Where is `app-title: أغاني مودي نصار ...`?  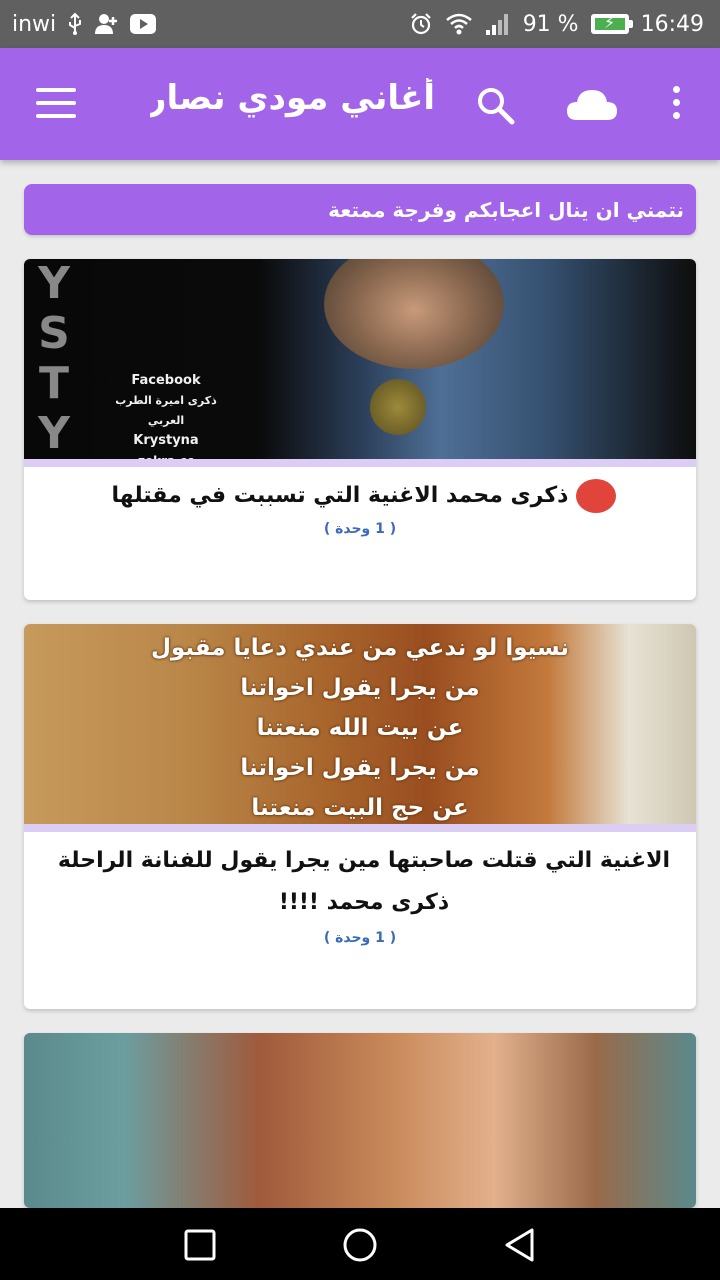
app-title: أغاني مودي نصار ... is located at coordinates (292, 98).